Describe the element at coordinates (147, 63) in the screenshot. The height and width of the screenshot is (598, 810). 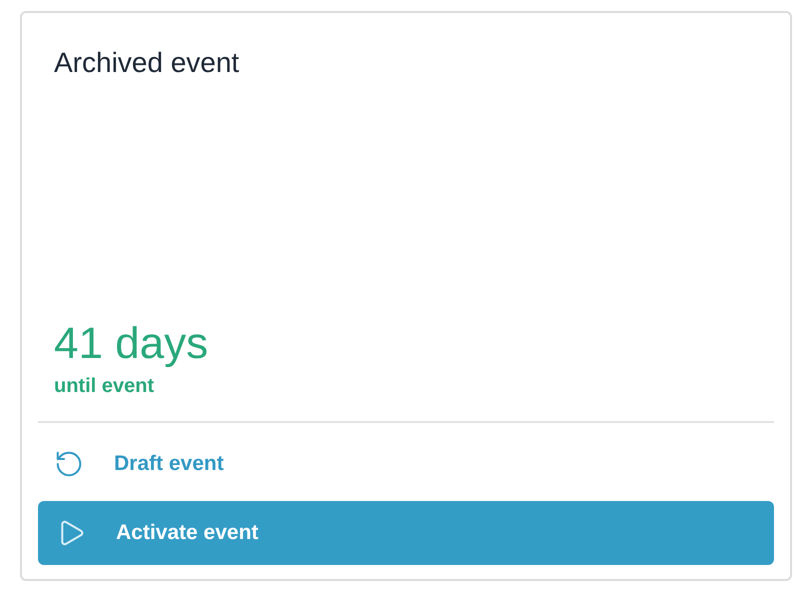
I see `card-title: Archived event` at that location.